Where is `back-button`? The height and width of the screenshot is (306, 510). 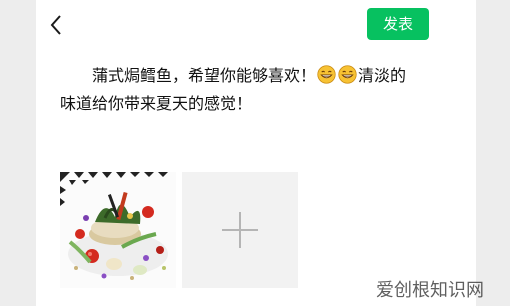 back-button is located at coordinates (57, 25).